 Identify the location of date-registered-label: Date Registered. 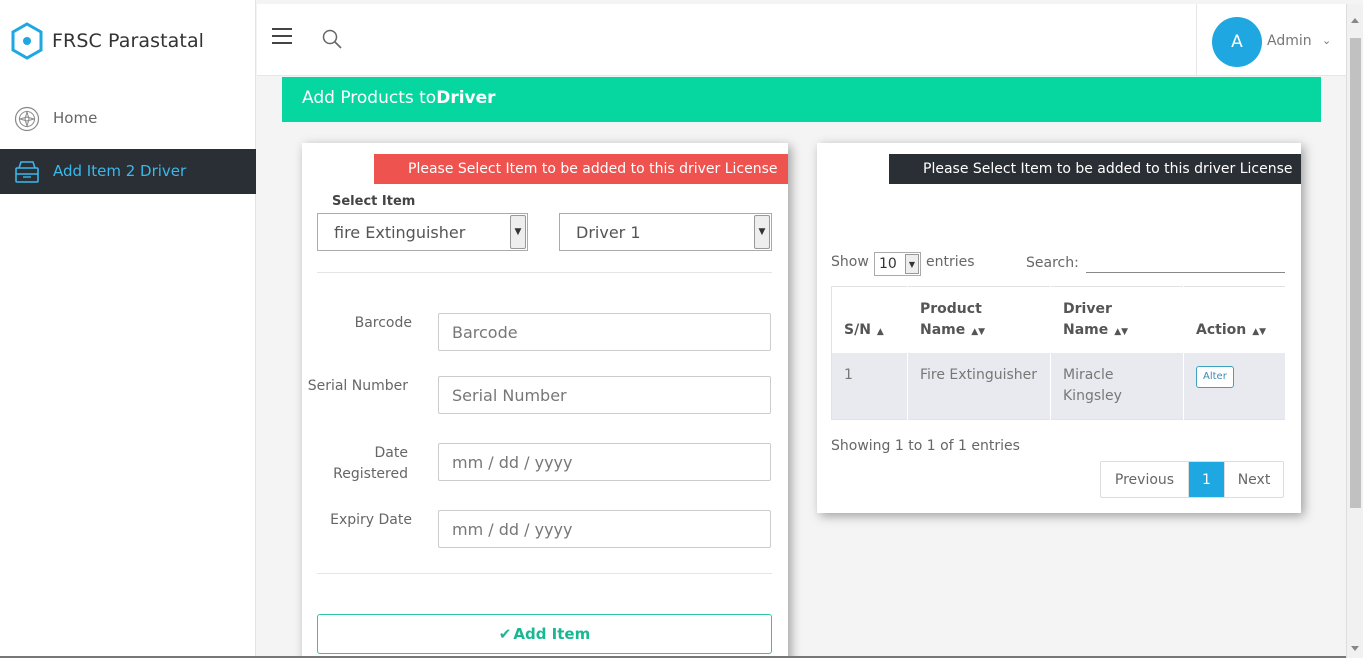
(370, 463).